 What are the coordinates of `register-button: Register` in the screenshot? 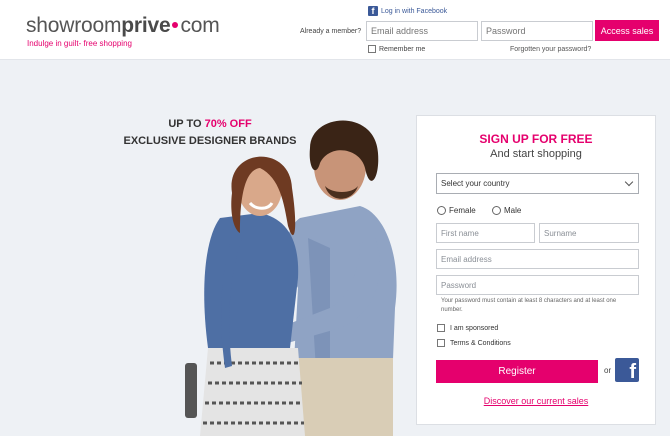 It's located at (517, 371).